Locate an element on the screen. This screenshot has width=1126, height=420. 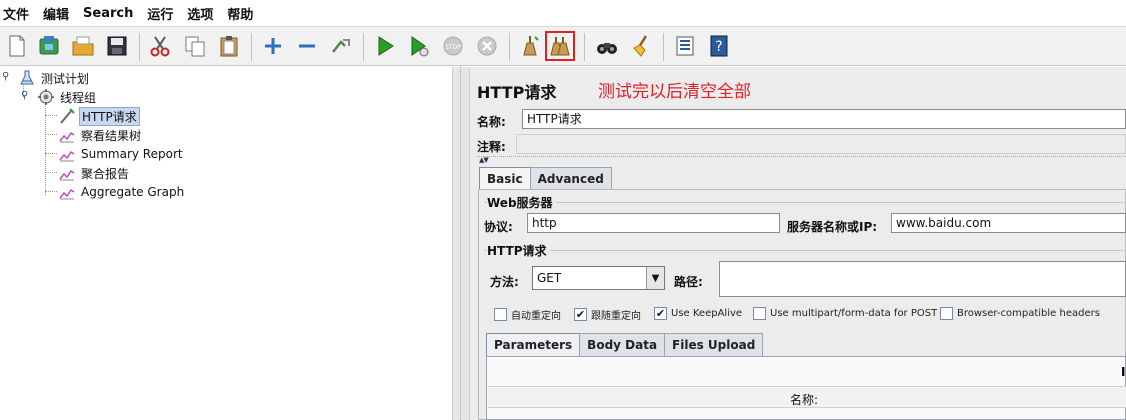
checkbox-label: Use KeepAlive is located at coordinates (707, 313).